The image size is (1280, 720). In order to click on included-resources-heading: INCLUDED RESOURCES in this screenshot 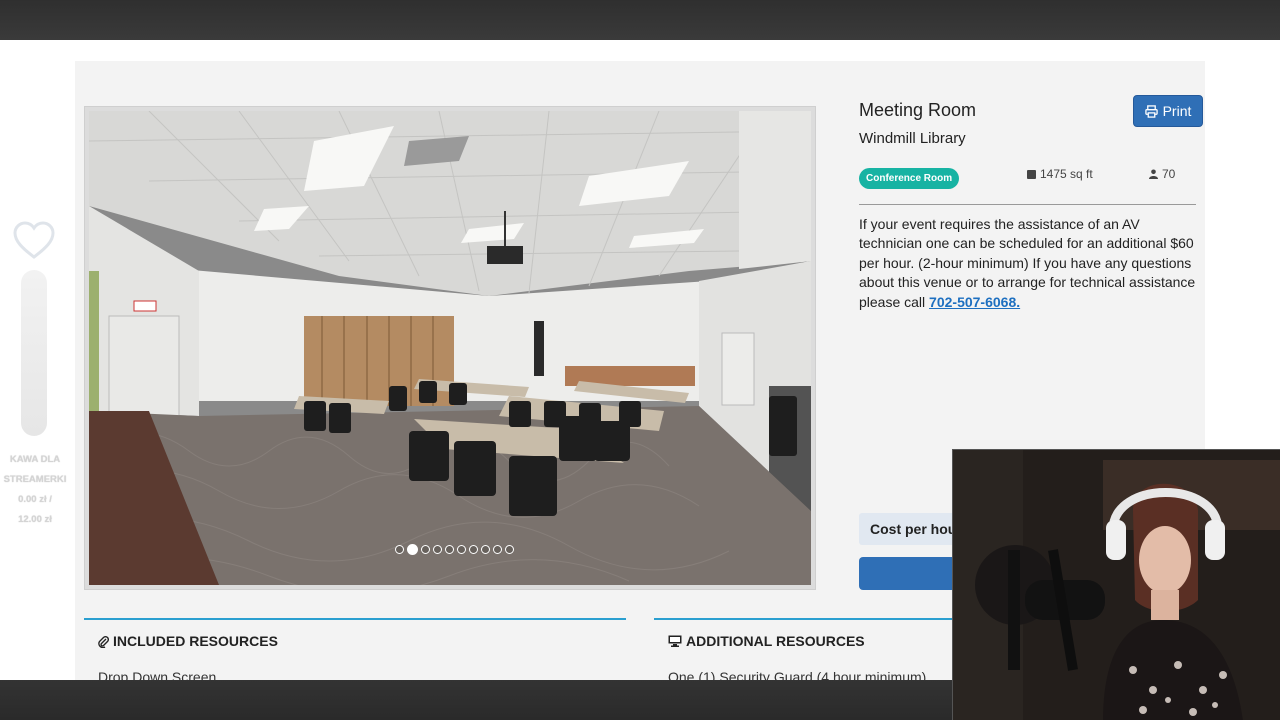, I will do `click(355, 641)`.